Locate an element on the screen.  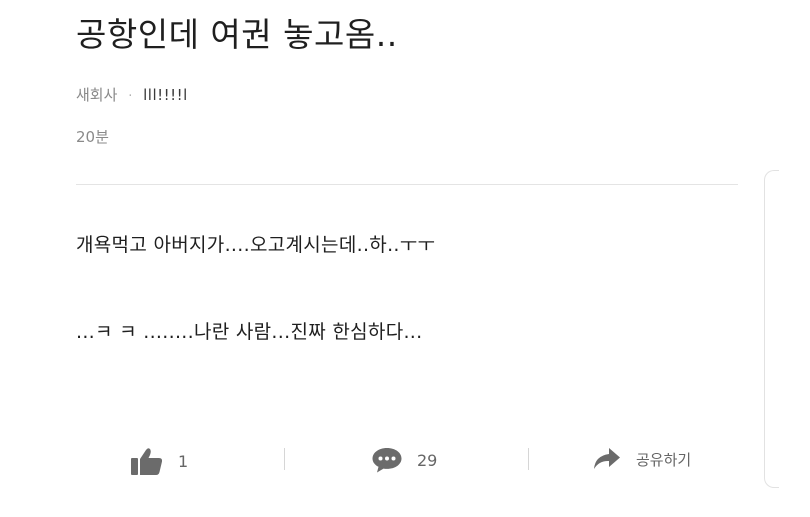
share-label: 공유하기 is located at coordinates (664, 459).